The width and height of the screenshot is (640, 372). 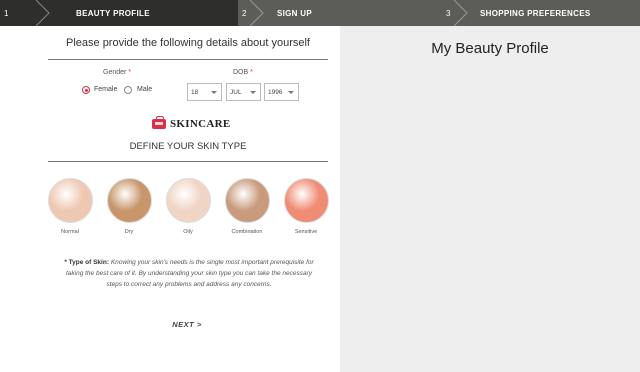 I want to click on skin-type-subtitle: DEFINE YOUR SKIN TYPE, so click(x=188, y=146).